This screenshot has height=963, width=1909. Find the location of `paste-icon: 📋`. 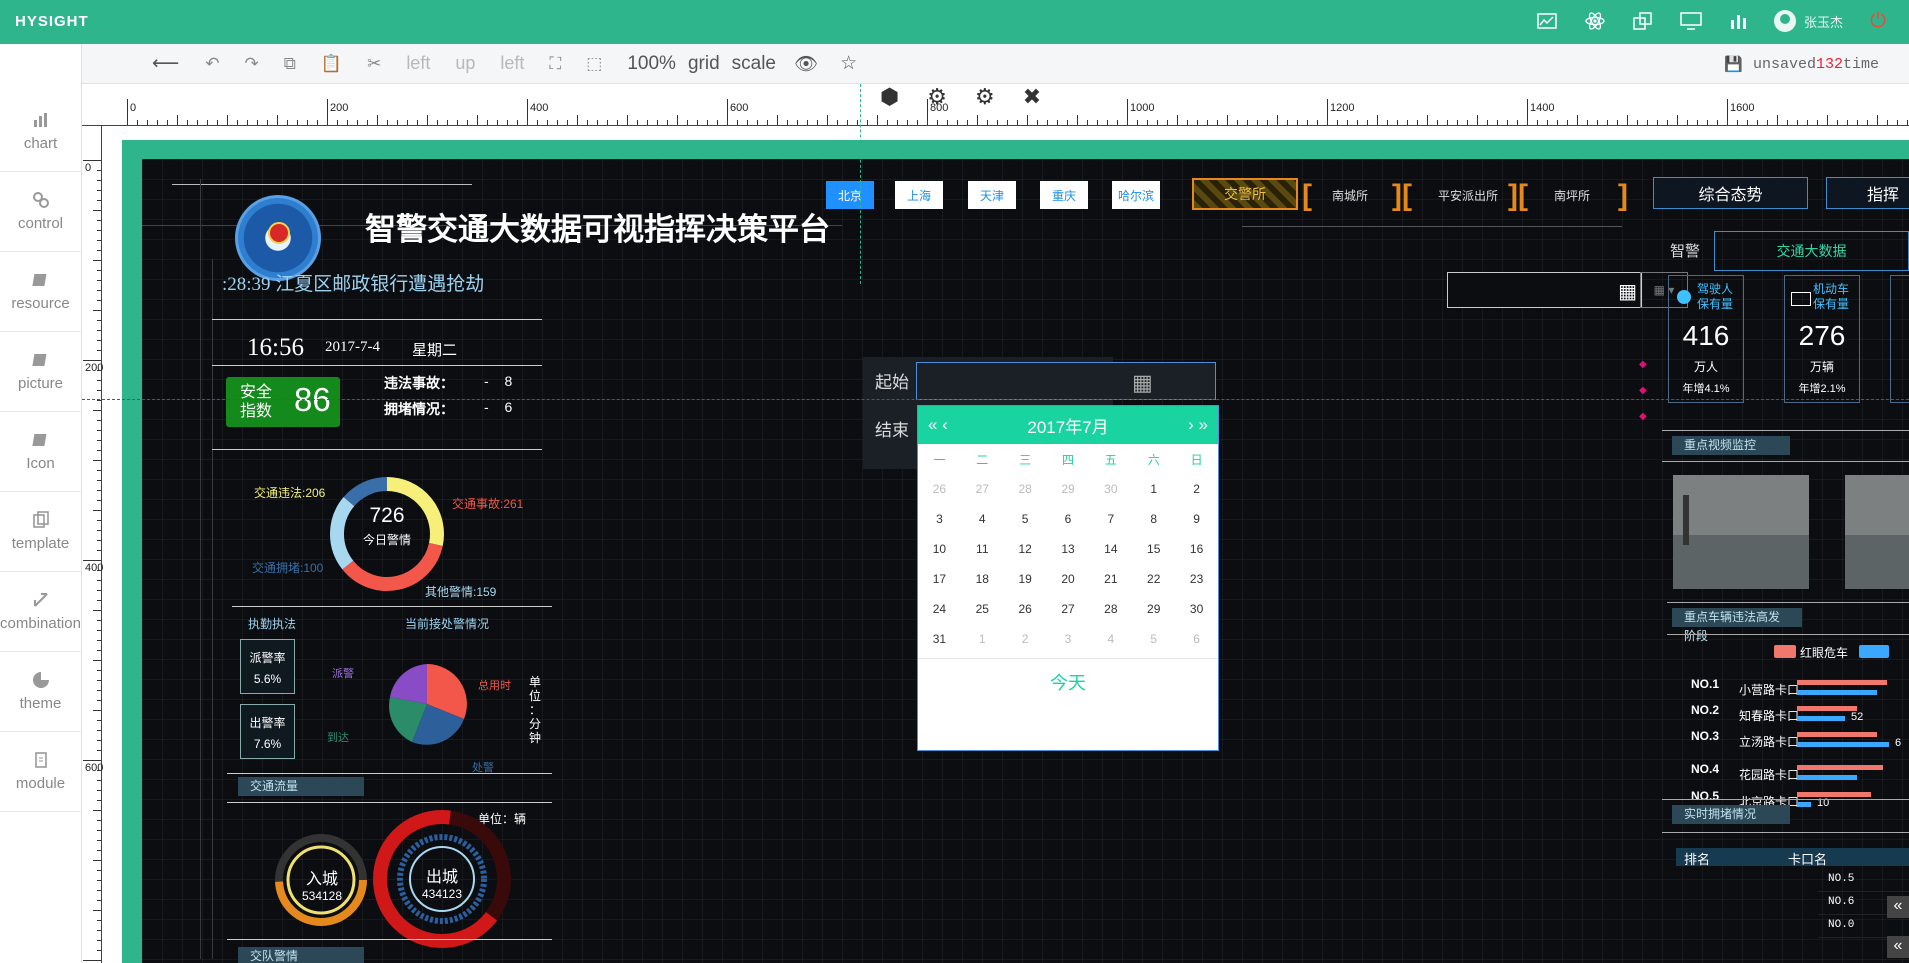

paste-icon: 📋 is located at coordinates (331, 64).